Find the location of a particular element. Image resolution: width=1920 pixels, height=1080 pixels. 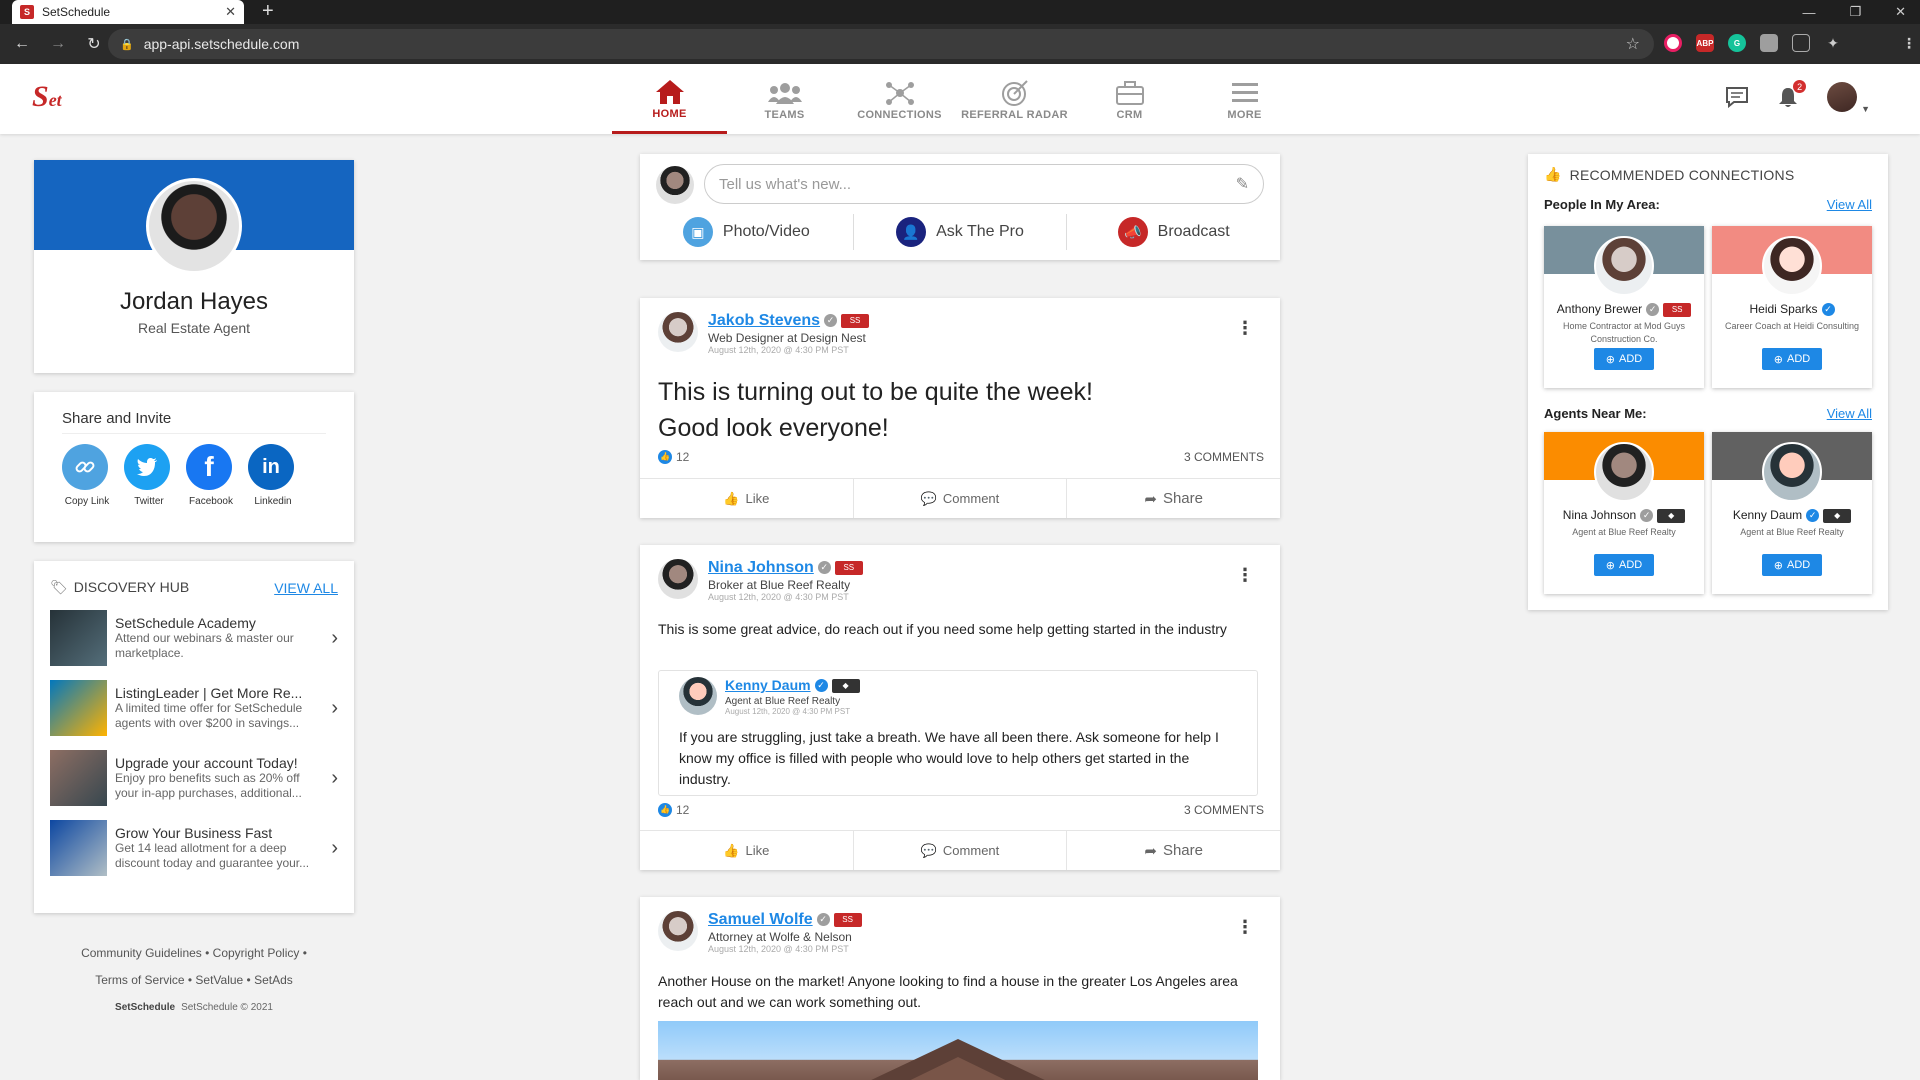

broadcast-button: 📣 Broadcast is located at coordinates (1173, 232).